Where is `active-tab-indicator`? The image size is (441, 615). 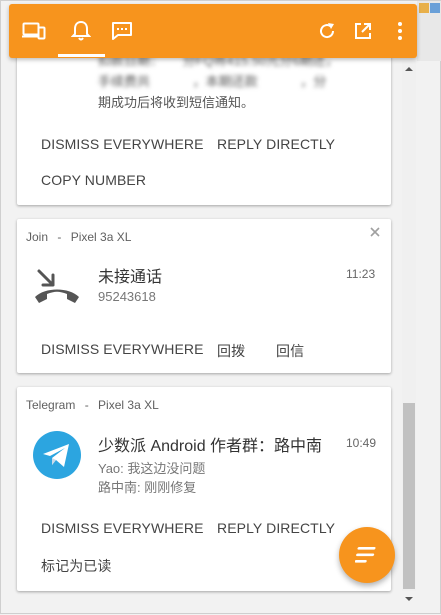
active-tab-indicator is located at coordinates (81, 55).